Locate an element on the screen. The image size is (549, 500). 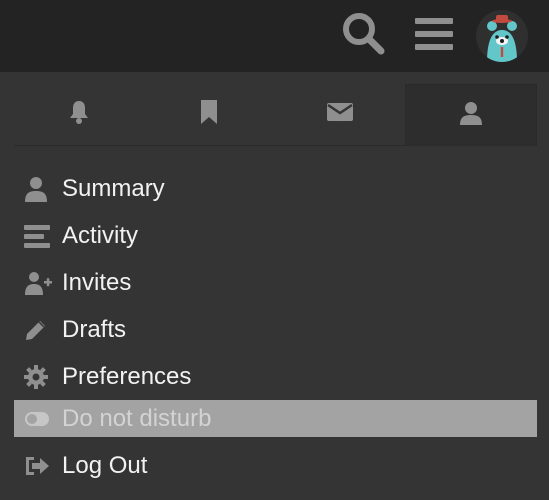
stream-icon is located at coordinates (38, 236).